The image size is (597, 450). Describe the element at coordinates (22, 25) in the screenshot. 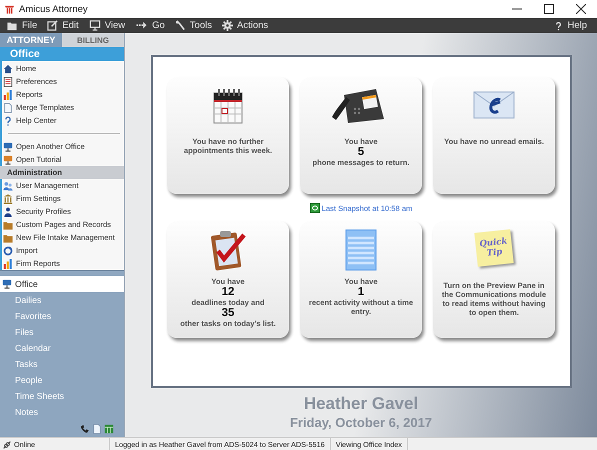

I see `menu-item: File` at that location.